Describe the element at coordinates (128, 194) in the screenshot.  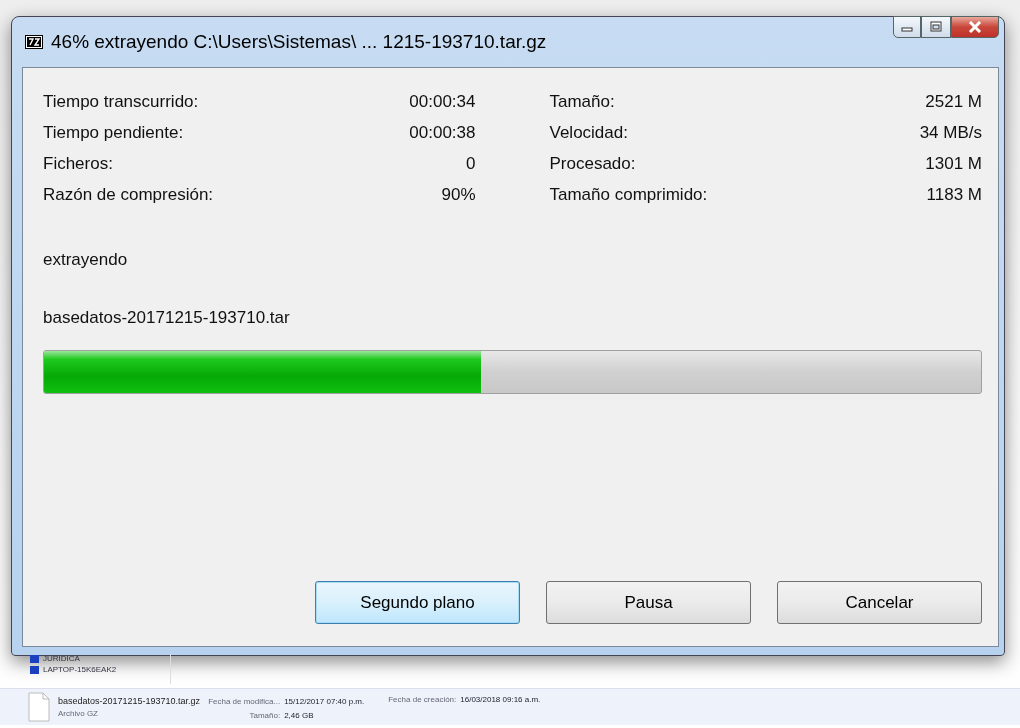
I see `stat-label: Razón de compresión:` at that location.